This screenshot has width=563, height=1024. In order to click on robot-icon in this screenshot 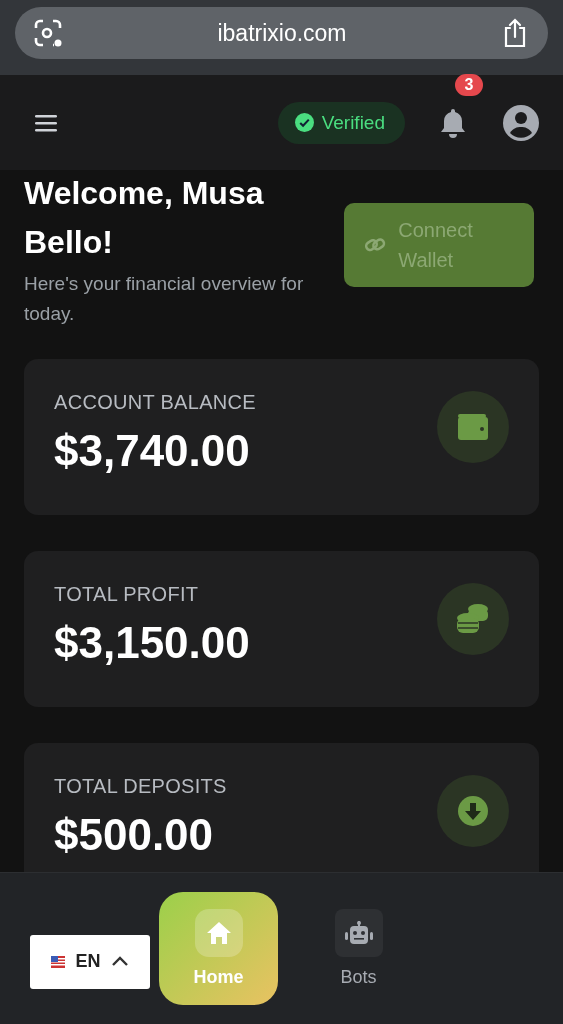, I will do `click(358, 933)`.